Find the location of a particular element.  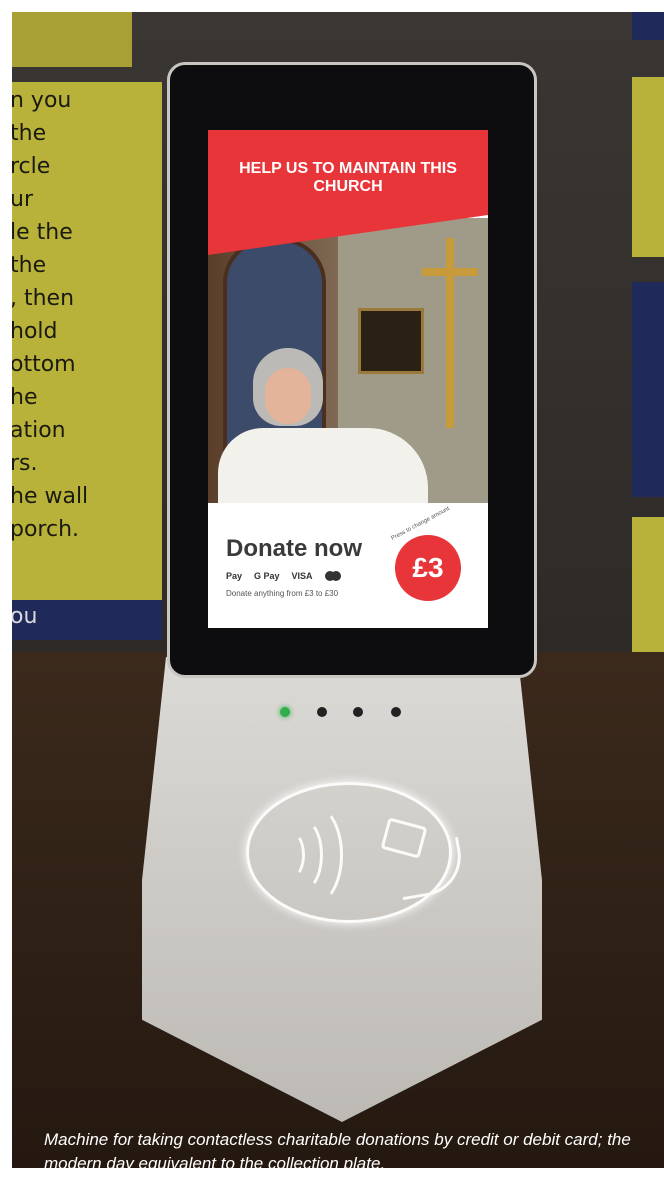

poster-line: le the is located at coordinates (42, 232).